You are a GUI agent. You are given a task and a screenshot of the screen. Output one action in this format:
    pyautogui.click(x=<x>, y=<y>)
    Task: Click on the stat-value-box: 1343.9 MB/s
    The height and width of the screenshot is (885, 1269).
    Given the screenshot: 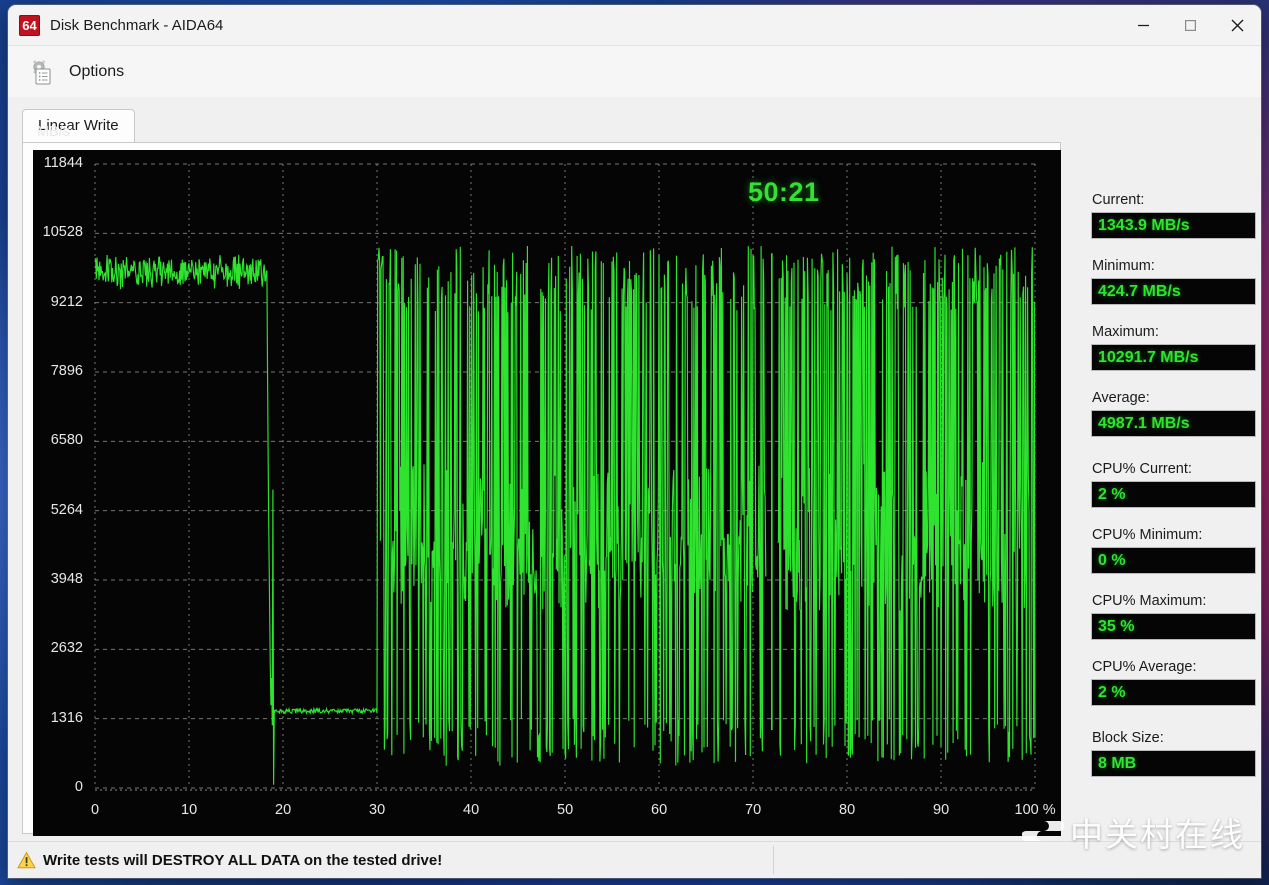 What is the action you would take?
    pyautogui.click(x=1173, y=225)
    